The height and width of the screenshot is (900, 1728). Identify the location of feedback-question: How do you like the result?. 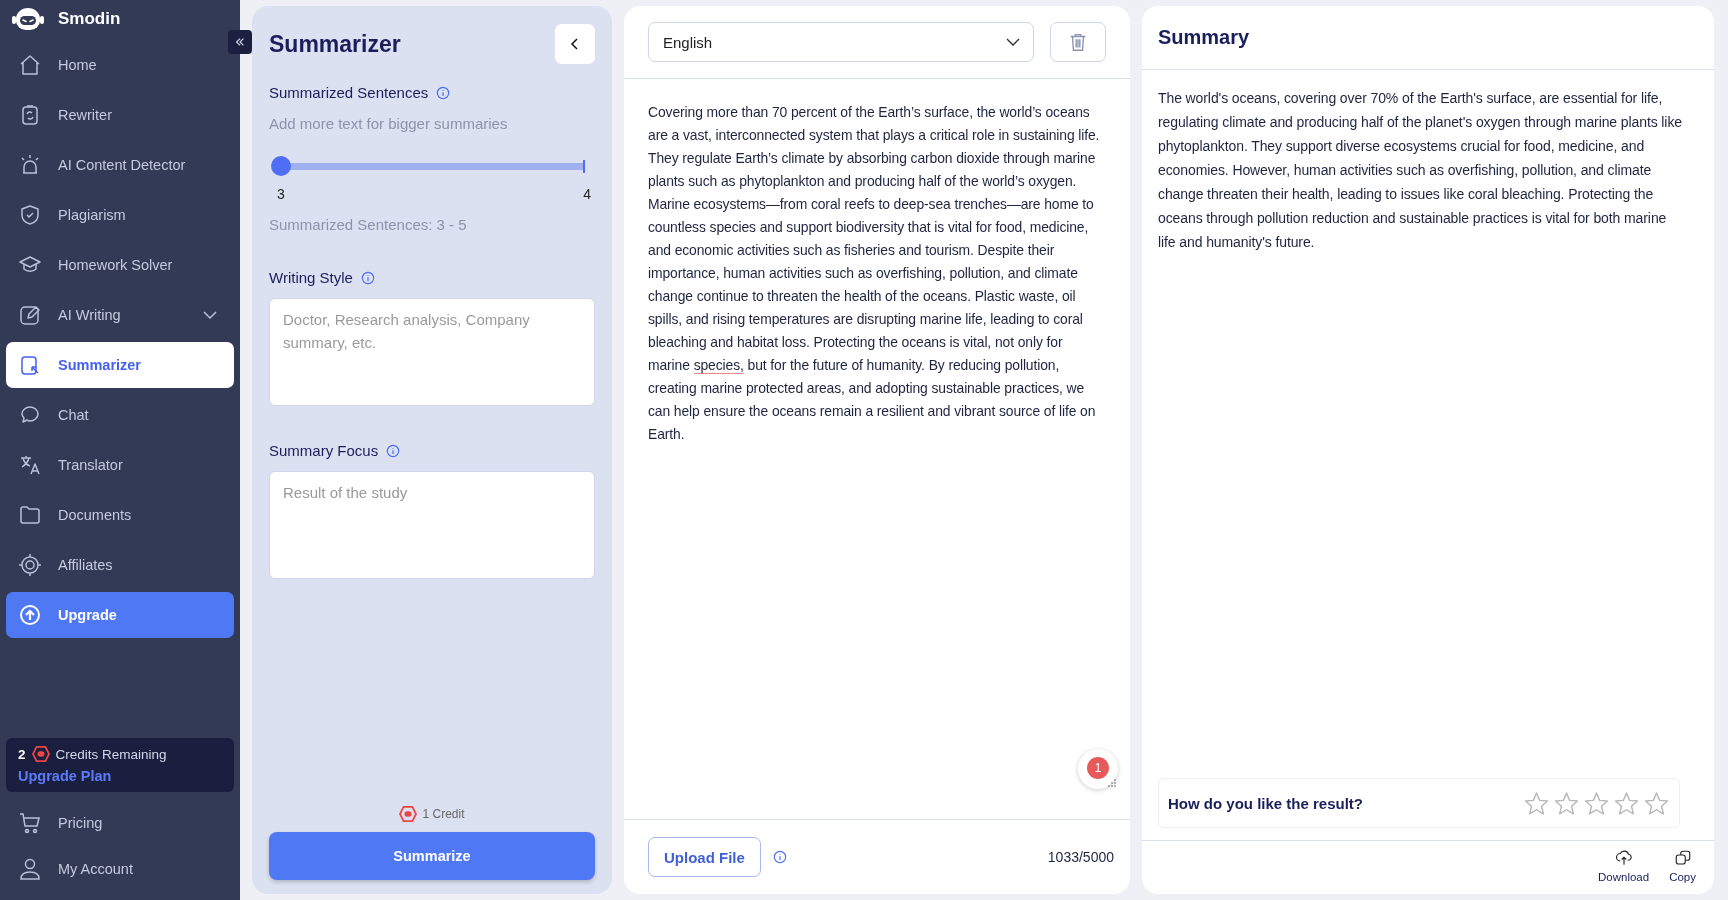
(1266, 803).